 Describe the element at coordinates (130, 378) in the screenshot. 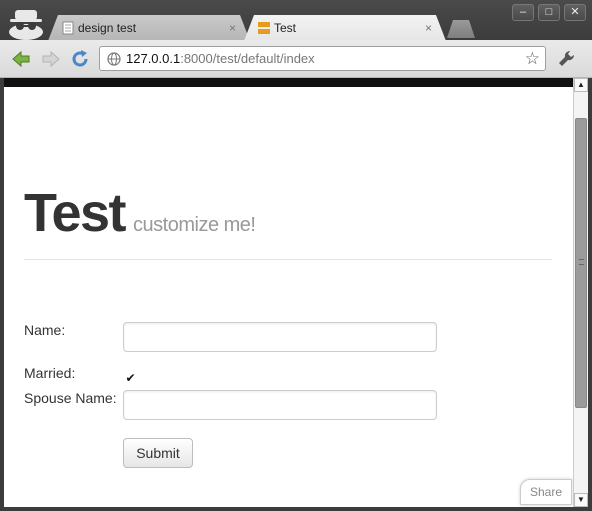

I see `married-checkbox: ✔` at that location.